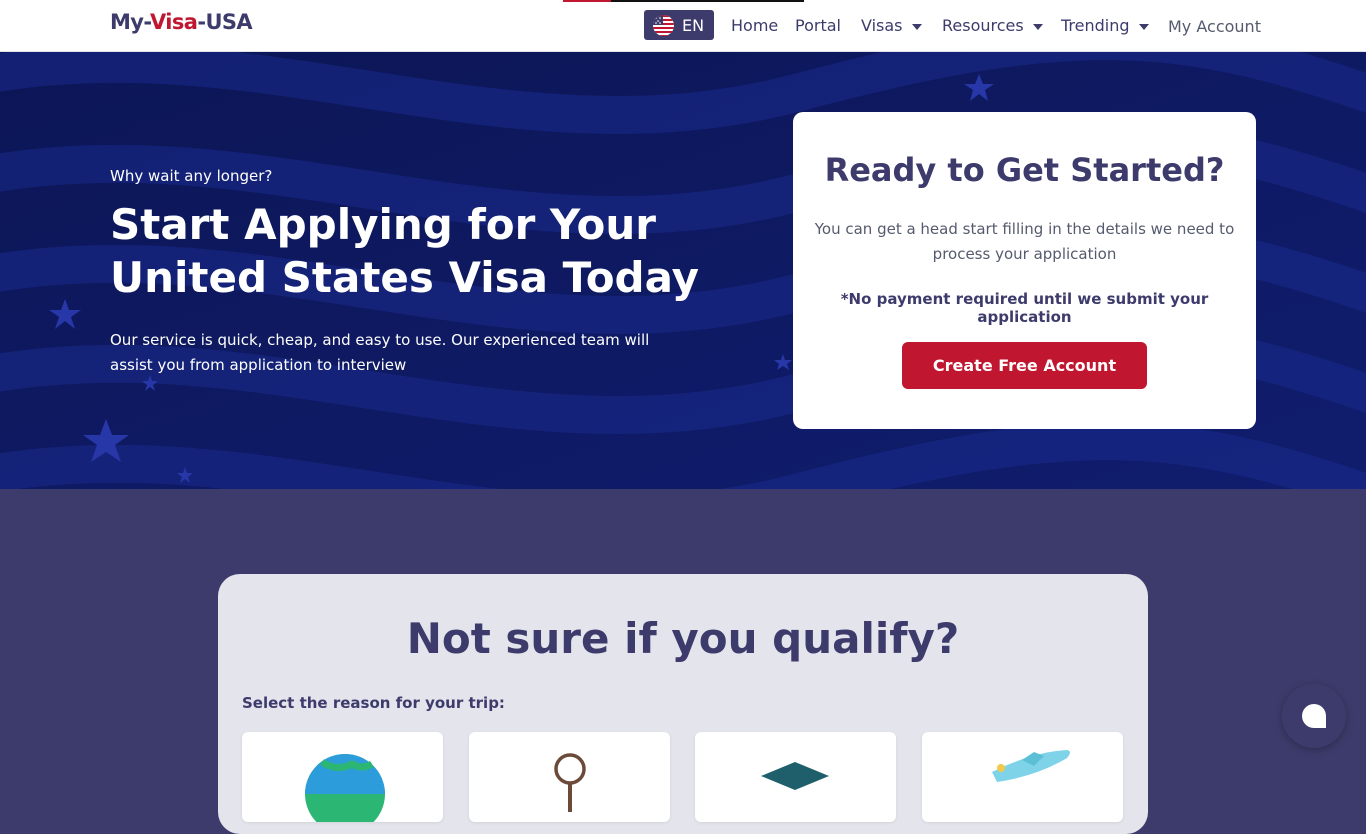 The height and width of the screenshot is (834, 1366). What do you see at coordinates (1024, 170) in the screenshot?
I see `get-started-title: Ready to Get Started?` at bounding box center [1024, 170].